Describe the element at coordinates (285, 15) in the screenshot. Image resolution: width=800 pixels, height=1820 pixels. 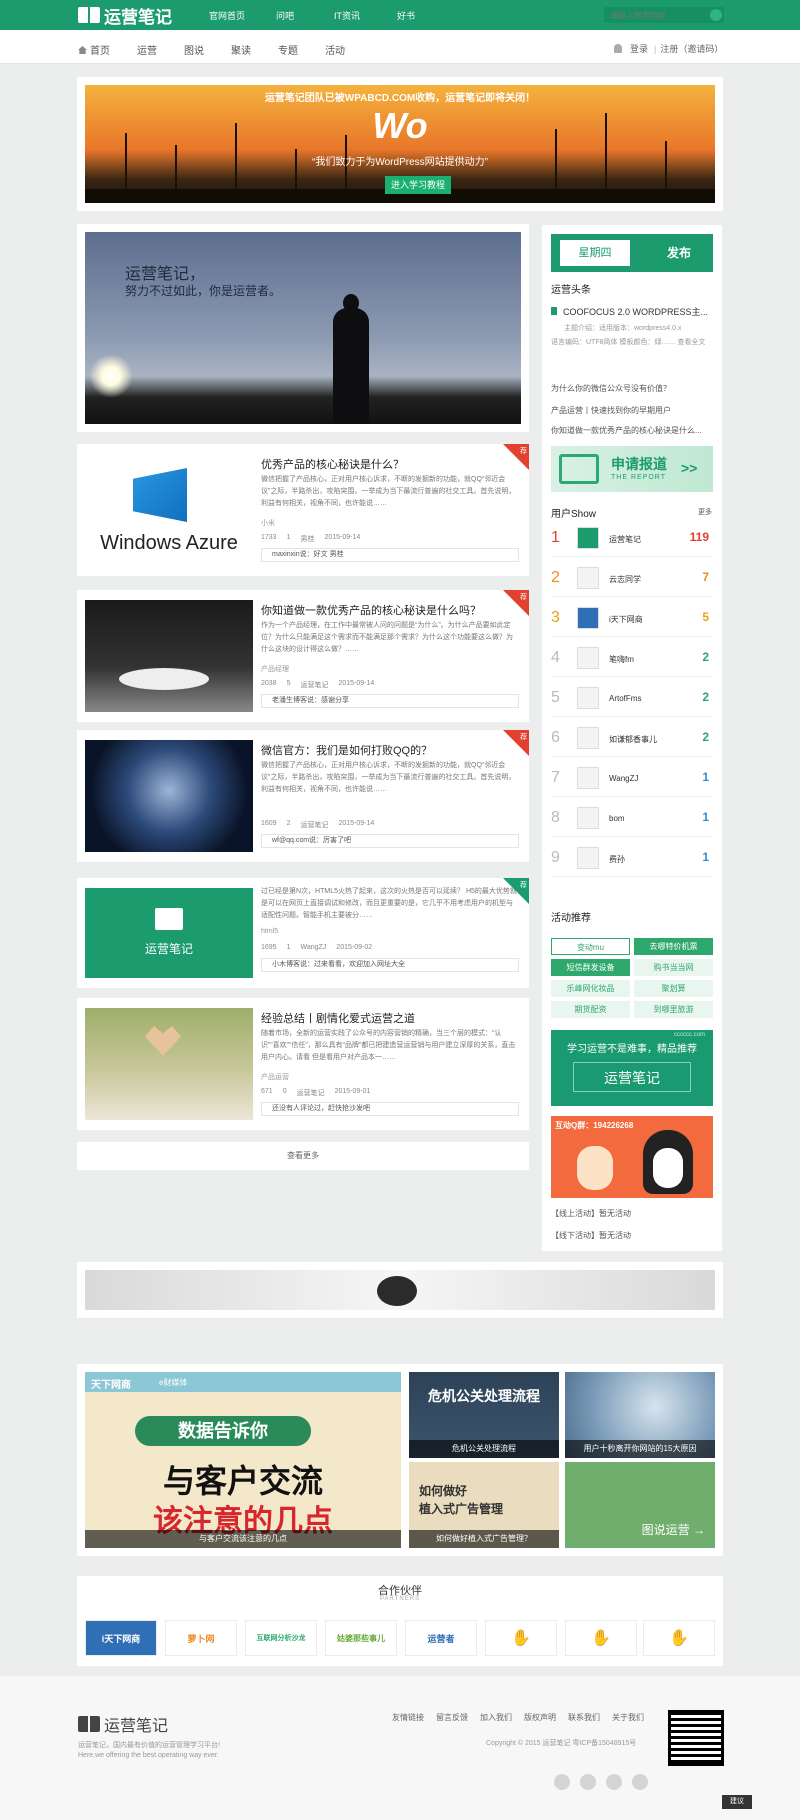
I see `topnav-ask: 问吧` at that location.